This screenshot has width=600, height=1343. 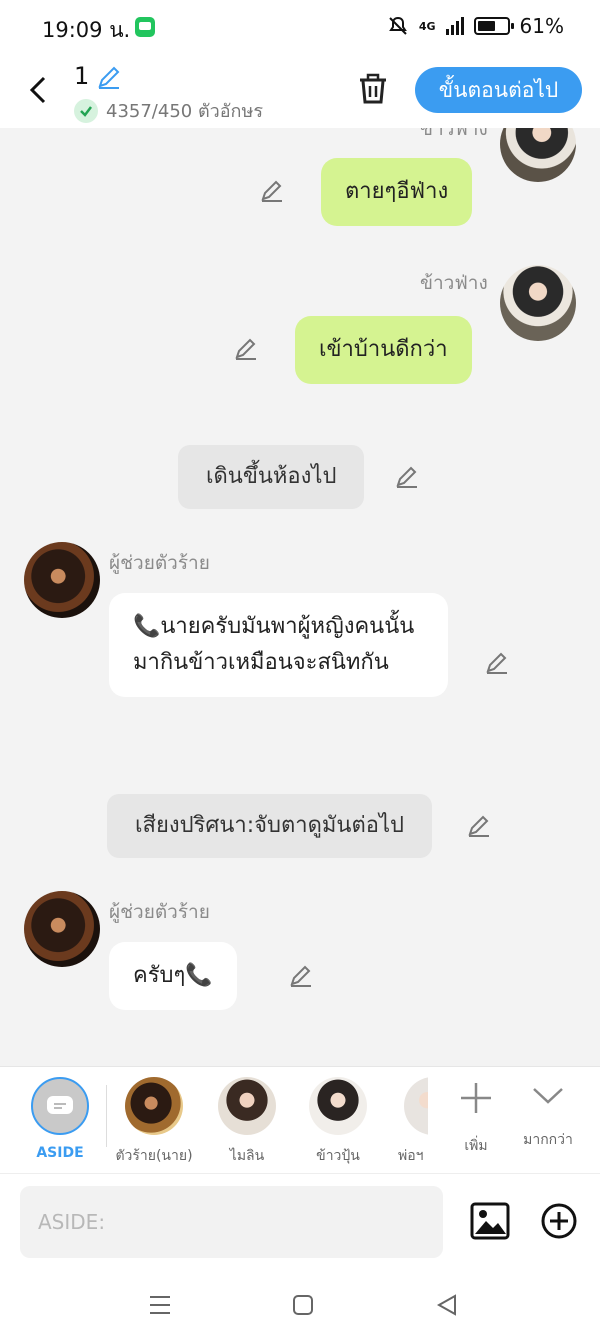 I want to click on message-input, so click(x=231, y=1222).